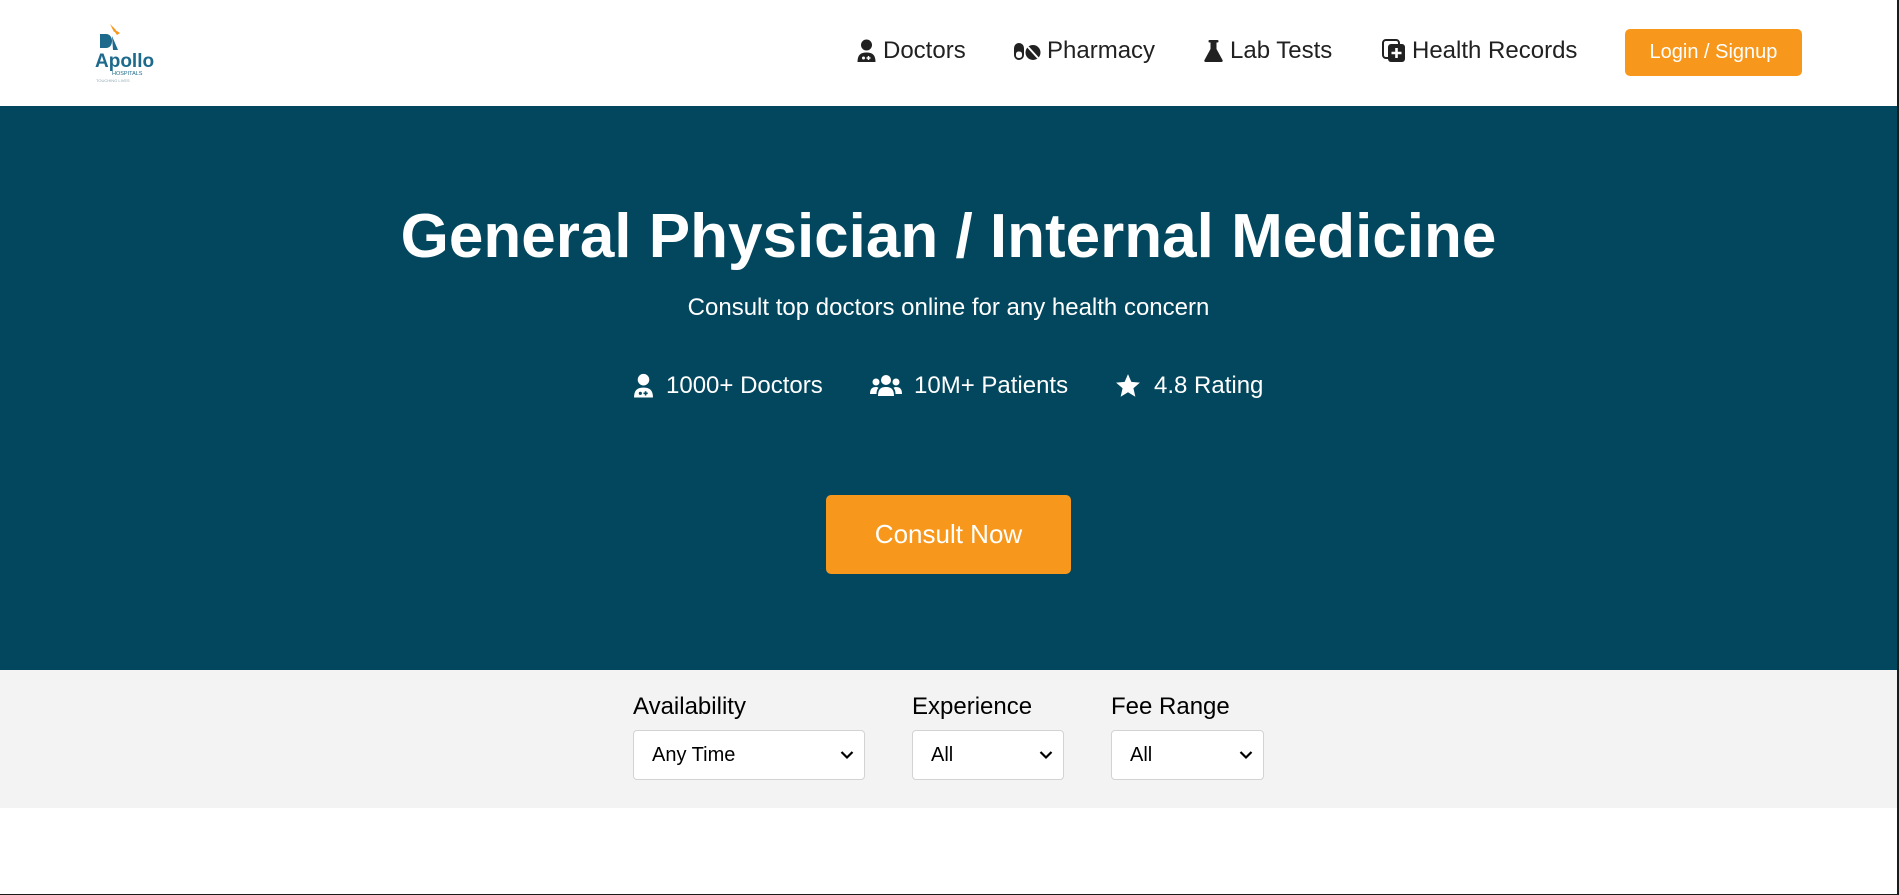 The image size is (1899, 895). Describe the element at coordinates (972, 706) in the screenshot. I see `experience-label: Experience` at that location.